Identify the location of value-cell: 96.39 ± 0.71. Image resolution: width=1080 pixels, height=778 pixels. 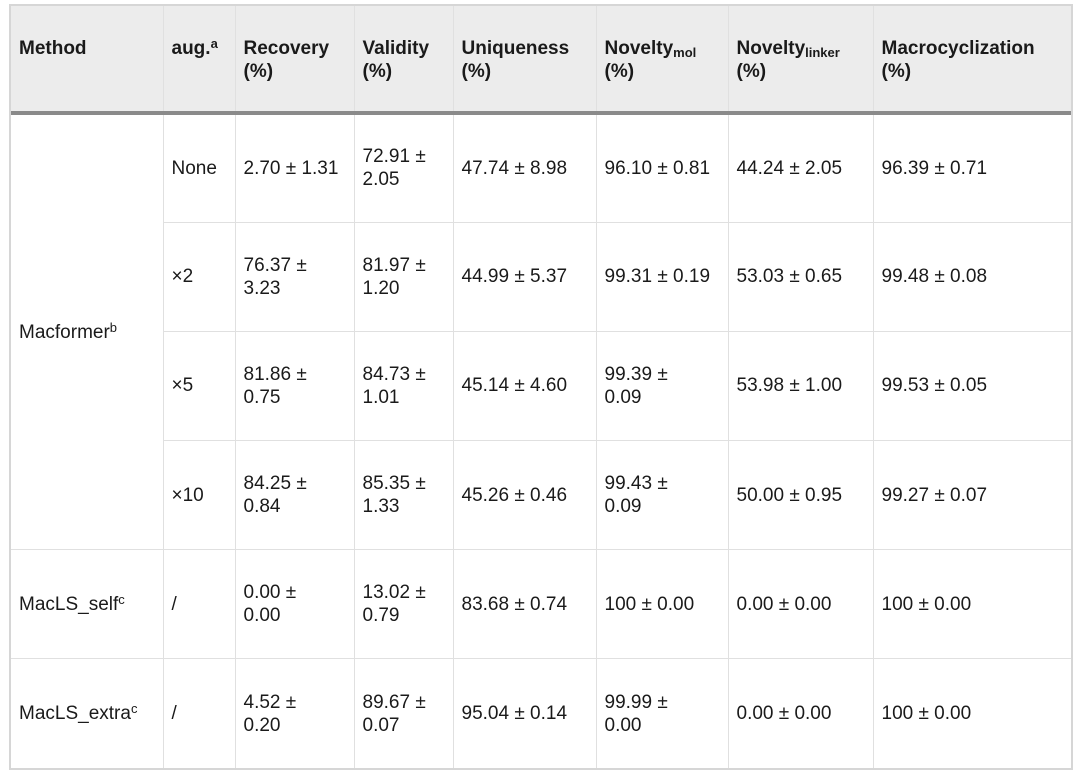
(972, 168).